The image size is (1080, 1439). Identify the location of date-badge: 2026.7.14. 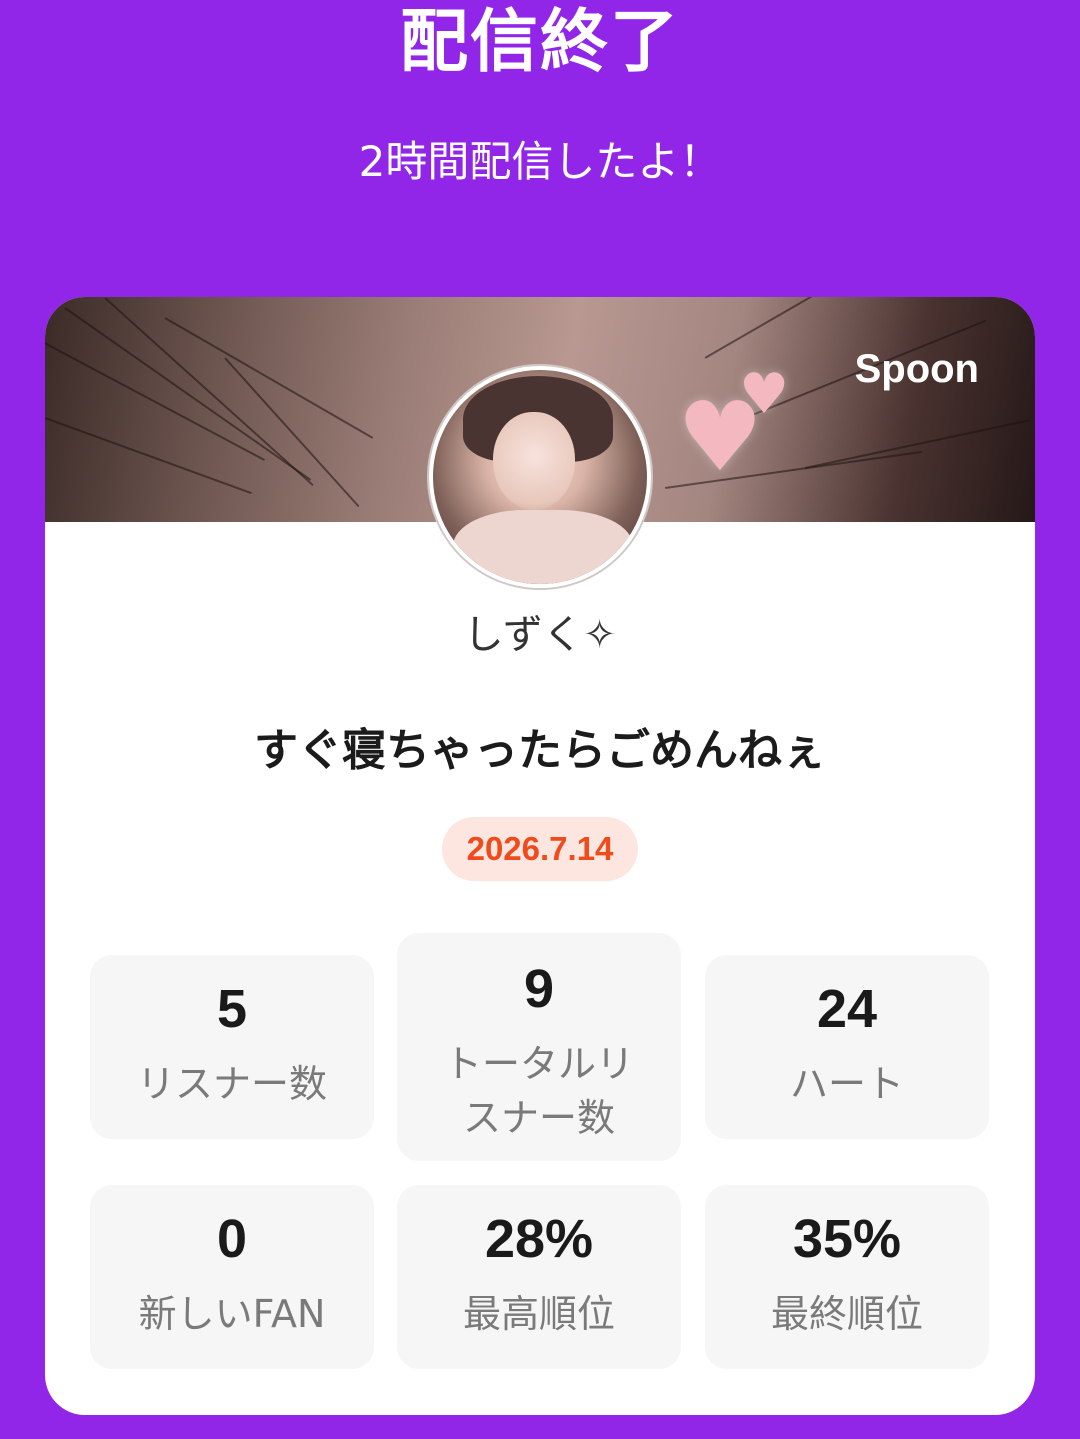
(540, 849).